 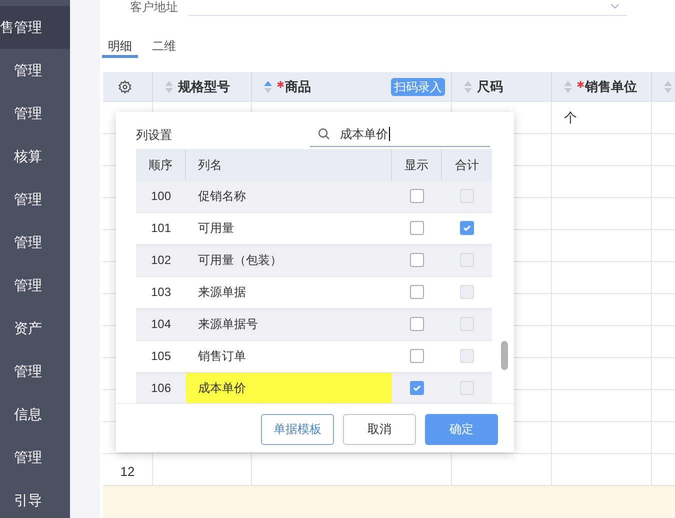 What do you see at coordinates (161, 325) in the screenshot?
I see `order-number: 104` at bounding box center [161, 325].